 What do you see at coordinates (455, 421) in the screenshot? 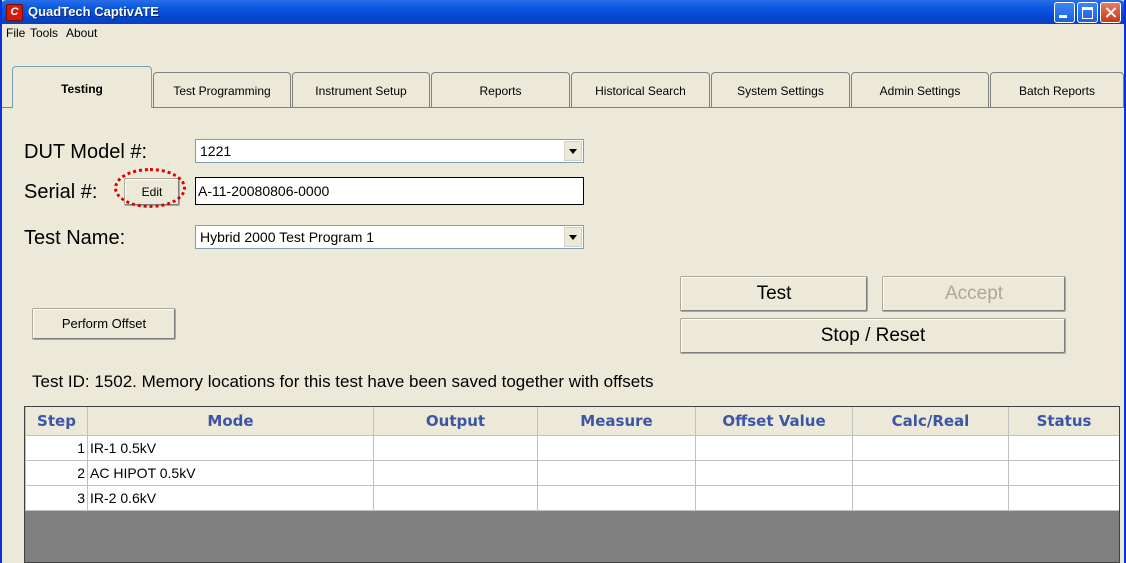
I see `column-header: Output` at bounding box center [455, 421].